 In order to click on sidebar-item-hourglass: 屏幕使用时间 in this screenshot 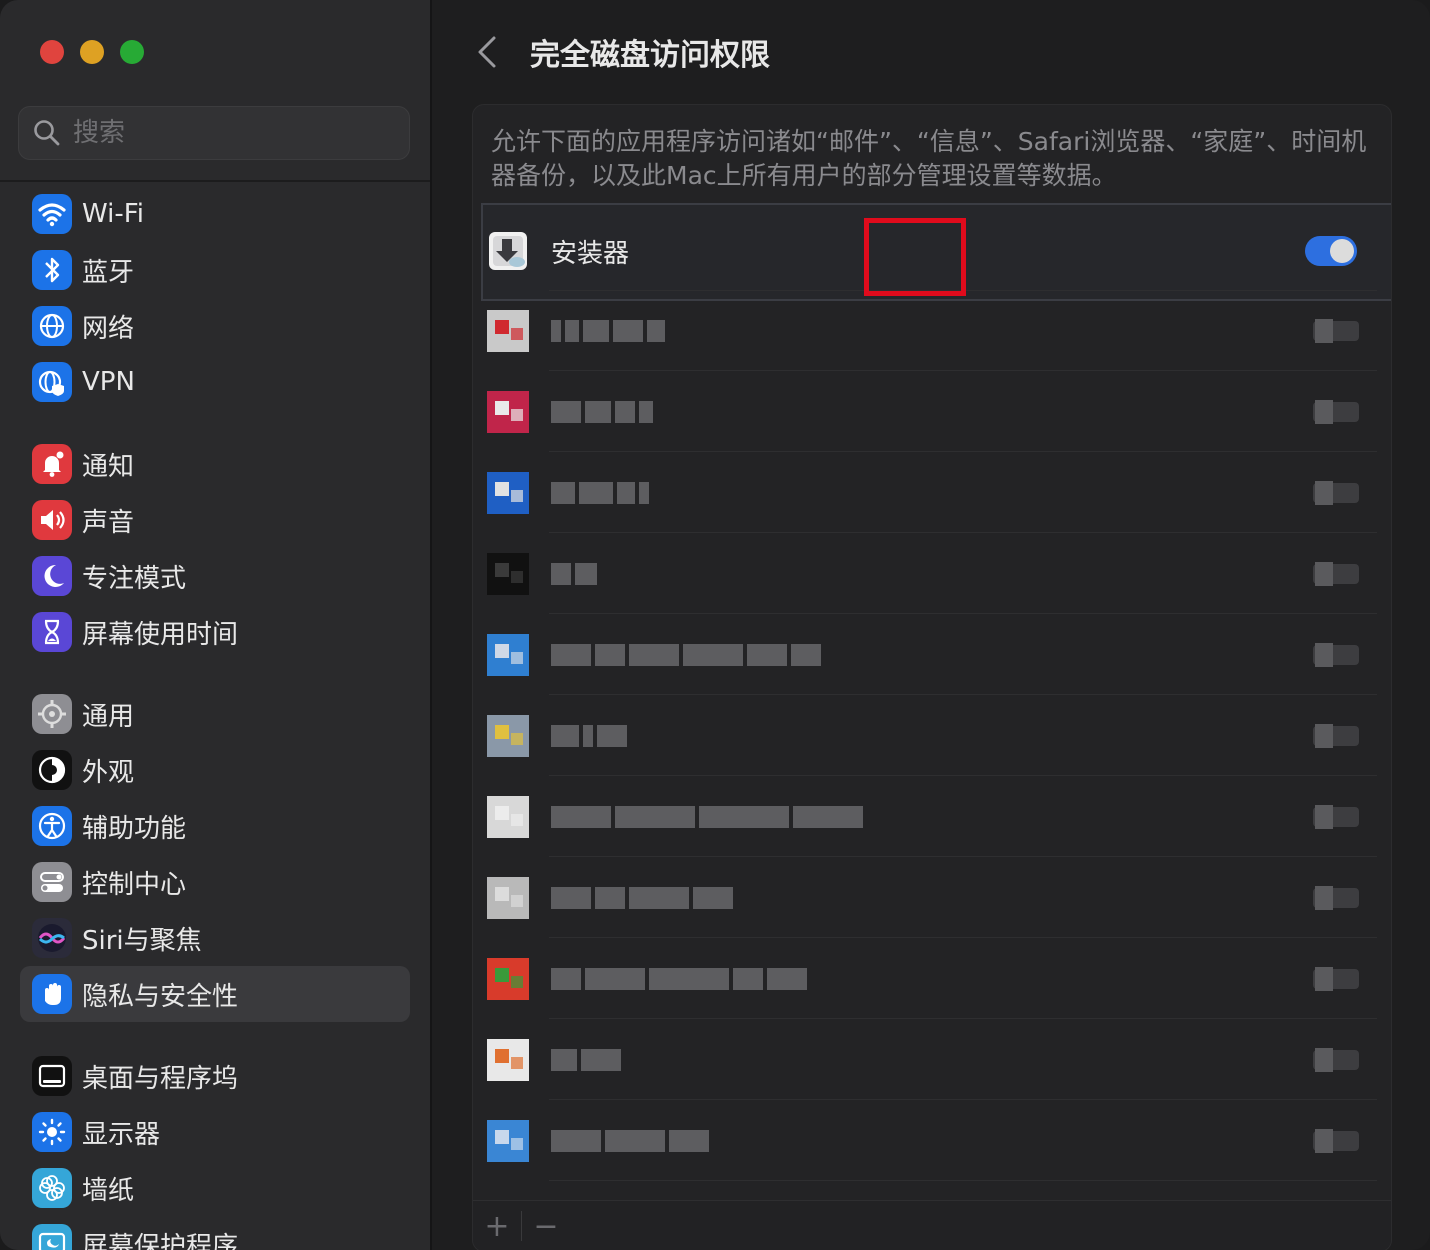, I will do `click(215, 632)`.